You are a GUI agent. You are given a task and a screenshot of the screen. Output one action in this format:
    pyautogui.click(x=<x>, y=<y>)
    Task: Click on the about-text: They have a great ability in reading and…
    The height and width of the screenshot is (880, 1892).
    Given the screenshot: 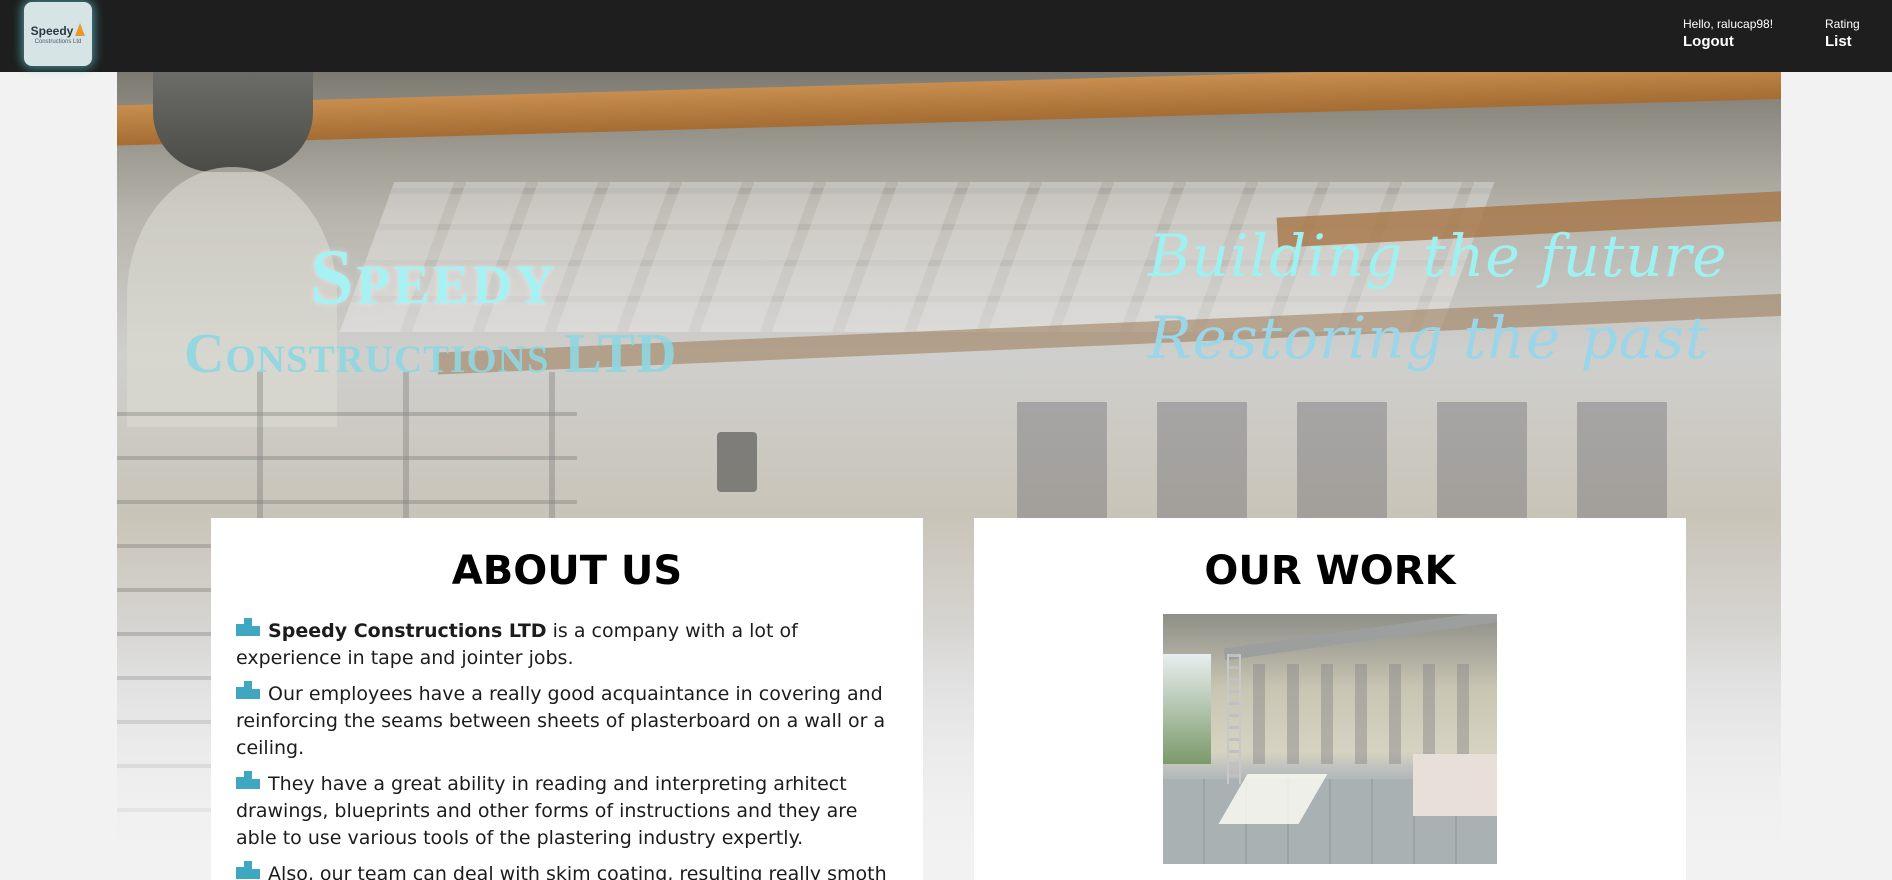 What is the action you would take?
    pyautogui.click(x=547, y=811)
    